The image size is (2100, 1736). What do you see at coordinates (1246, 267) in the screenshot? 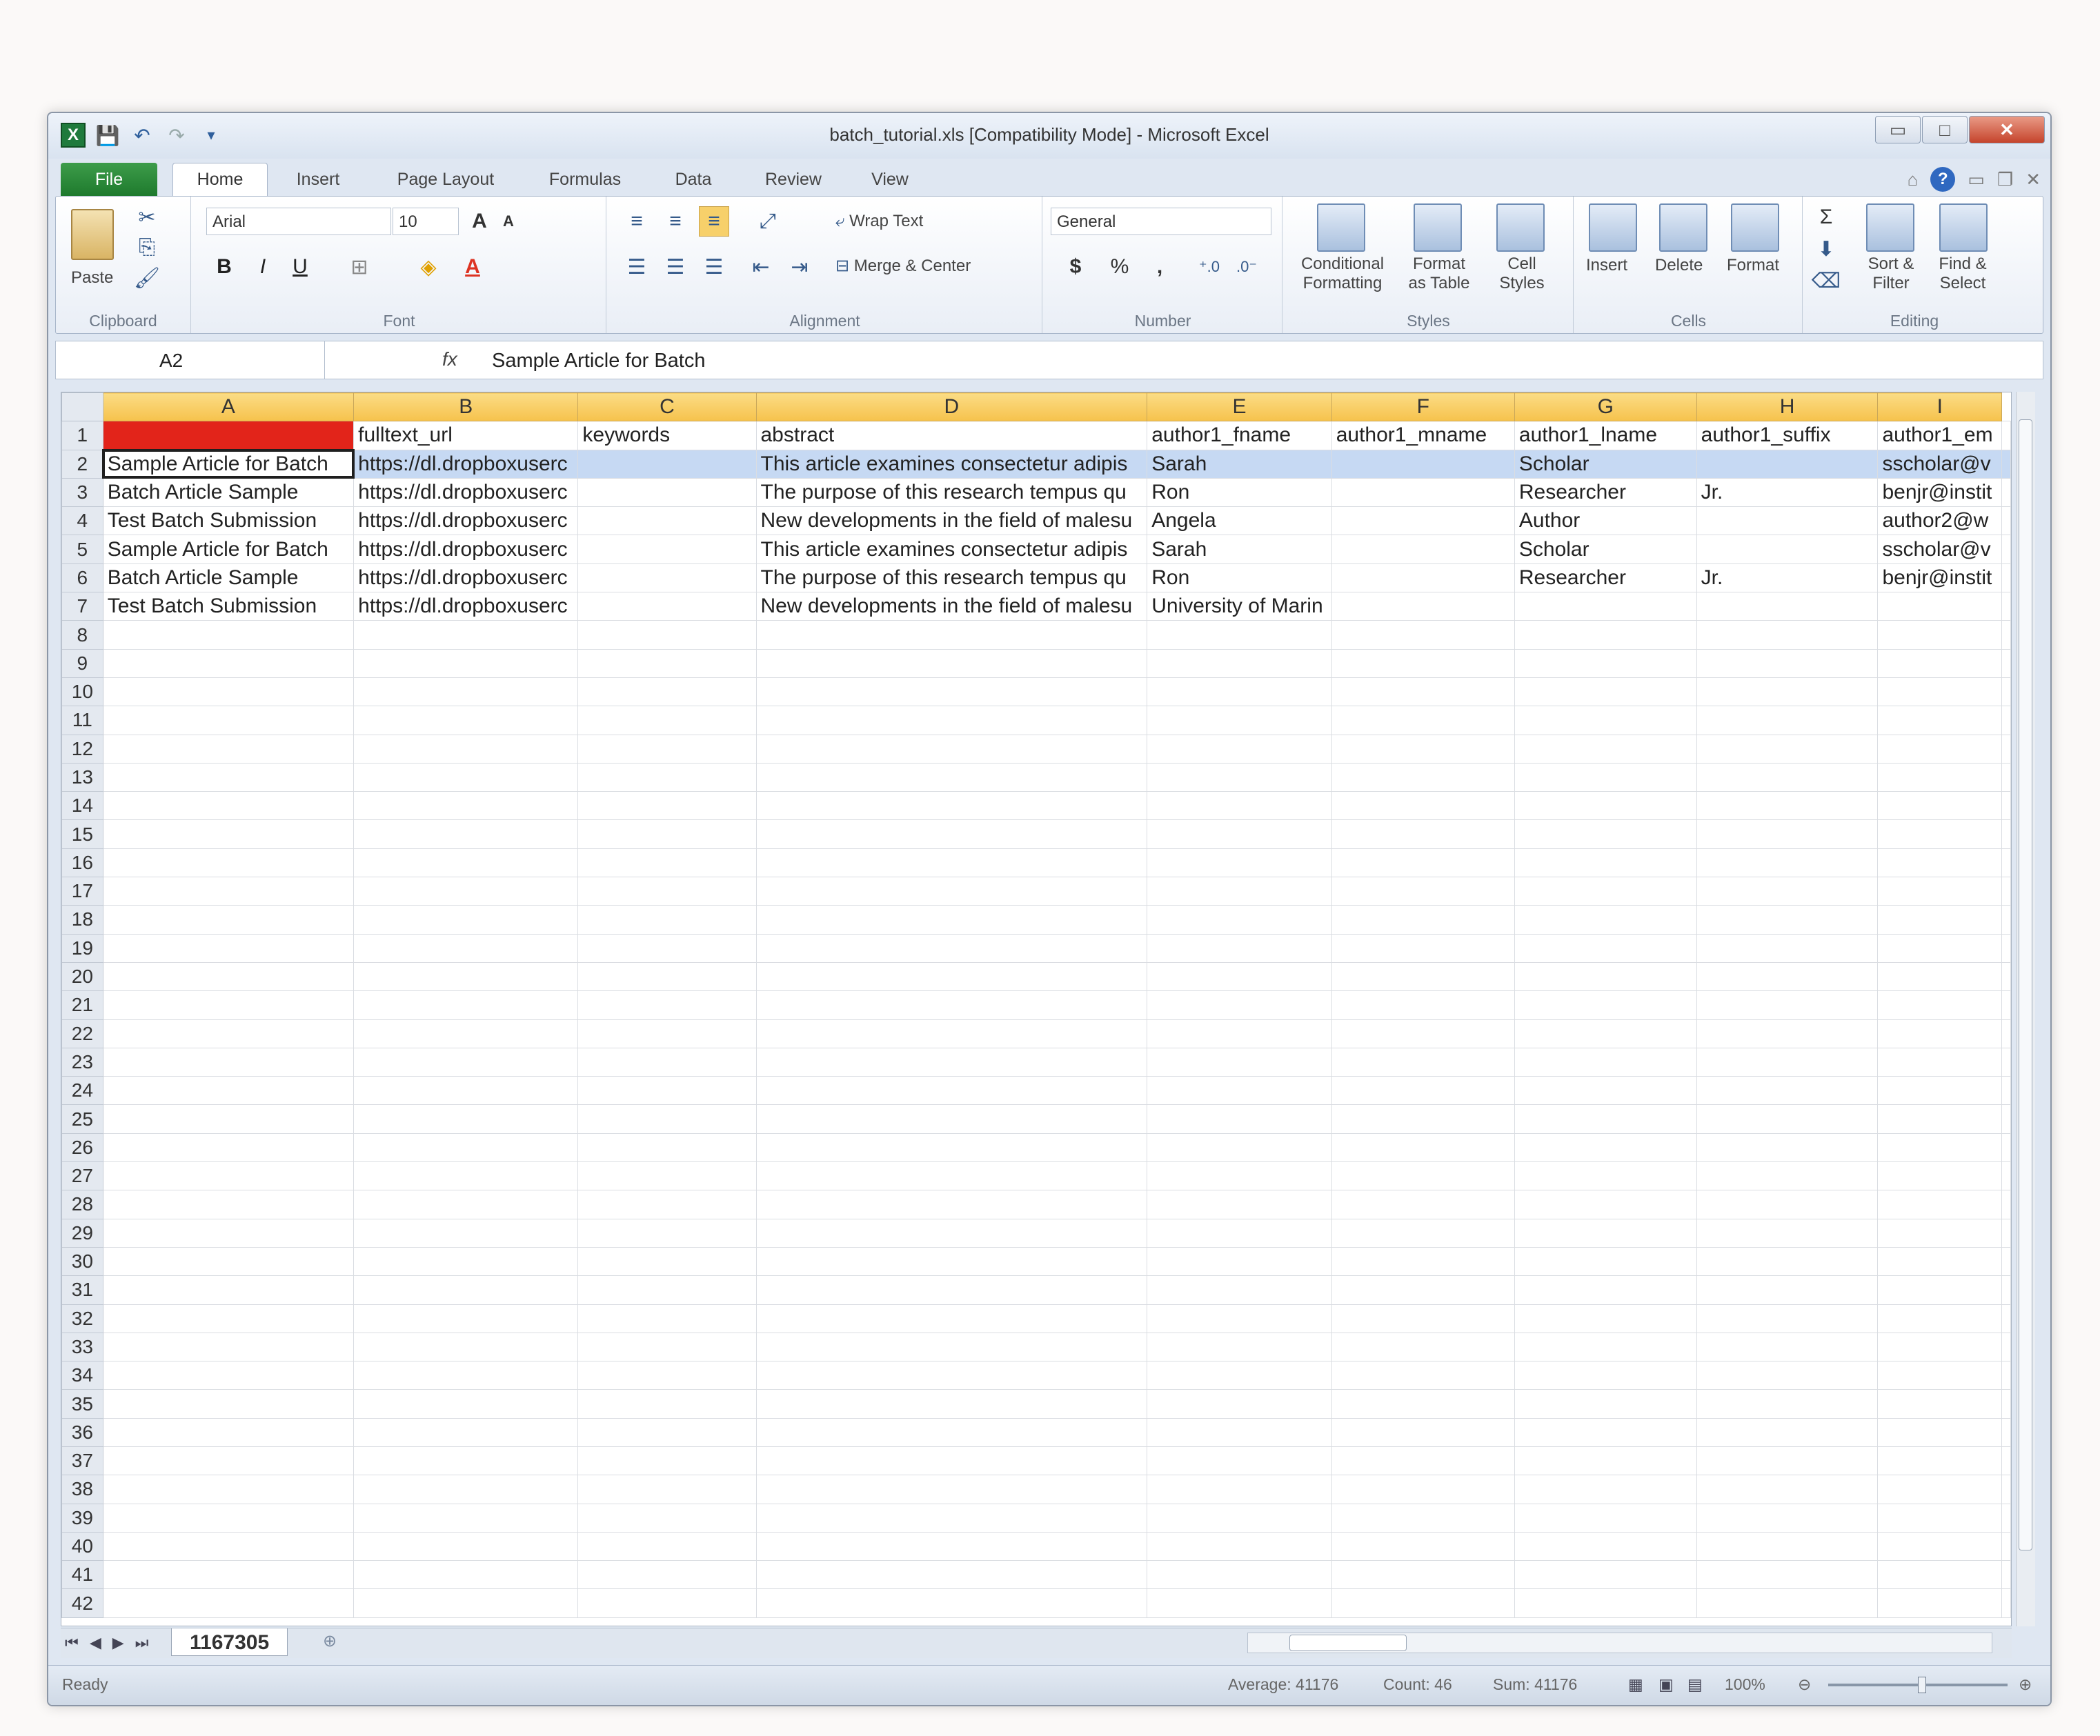
I see `decrease-decimal-icon: .0⁻` at bounding box center [1246, 267].